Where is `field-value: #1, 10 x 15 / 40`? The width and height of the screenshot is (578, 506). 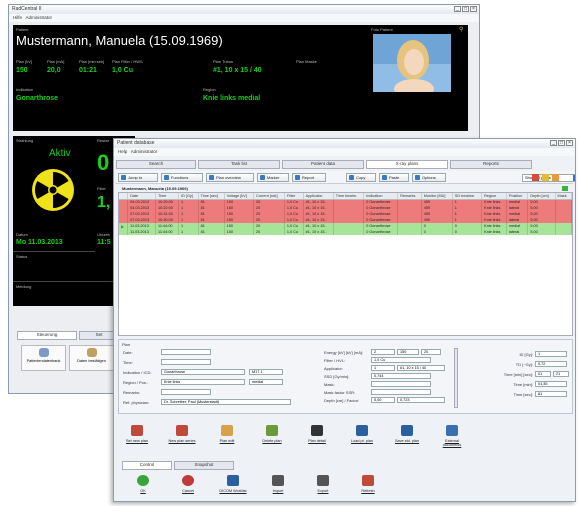 field-value: #1, 10 x 15 / 40 is located at coordinates (237, 70).